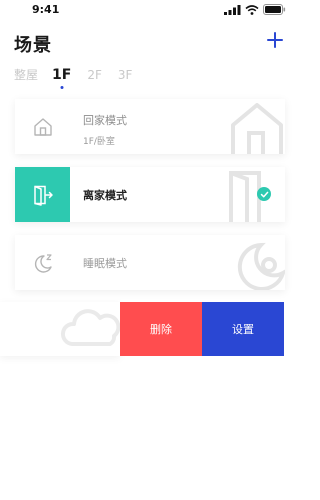 This screenshot has height=500, width=320. What do you see at coordinates (243, 329) in the screenshot?
I see `settings-button: 设置` at bounding box center [243, 329].